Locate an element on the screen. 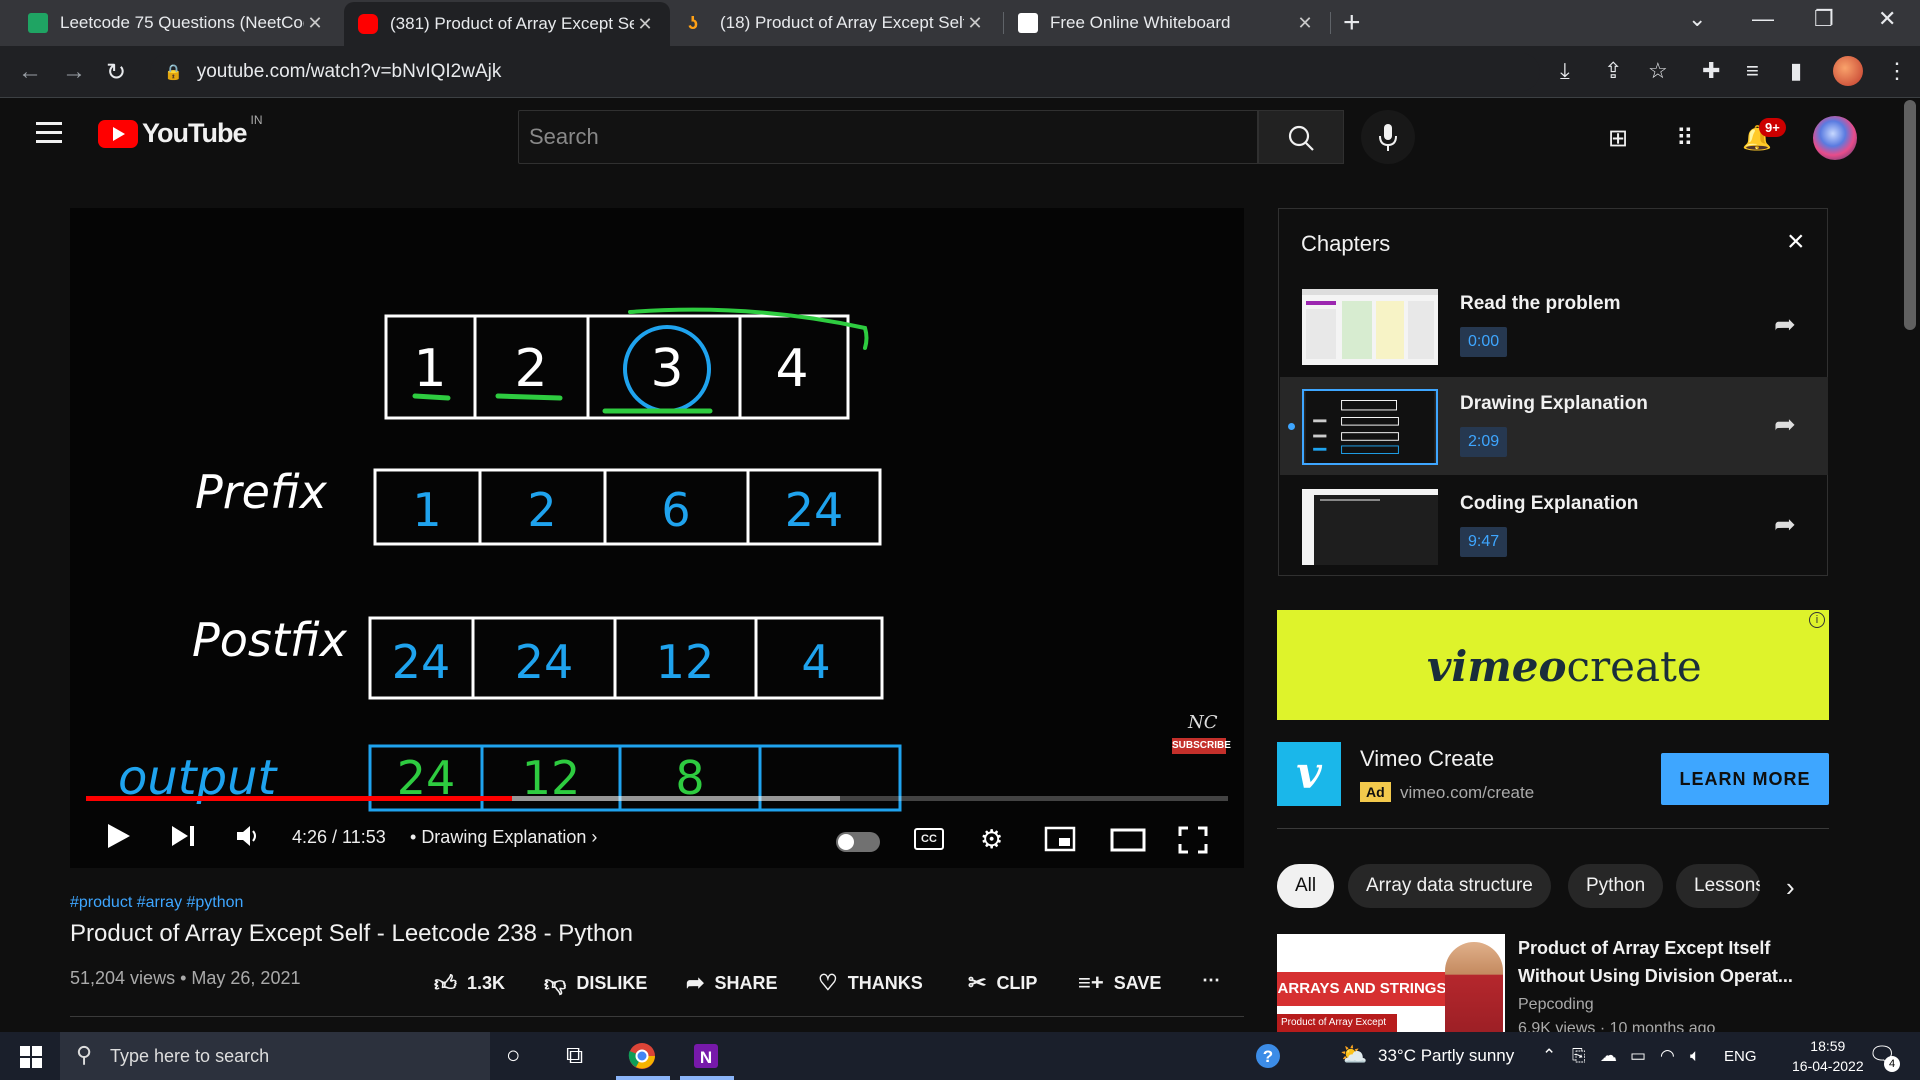  vimeo-logo-icon: v is located at coordinates (1309, 774).